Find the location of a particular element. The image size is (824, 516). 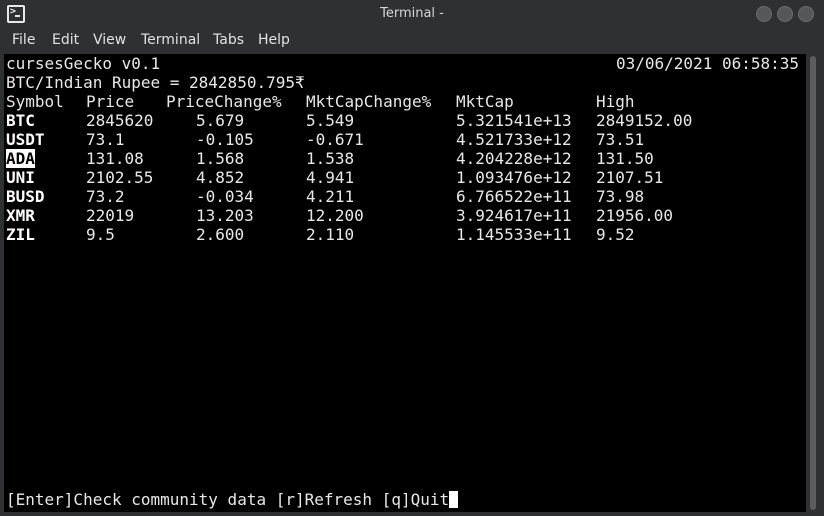

menu-help: Help is located at coordinates (274, 40).